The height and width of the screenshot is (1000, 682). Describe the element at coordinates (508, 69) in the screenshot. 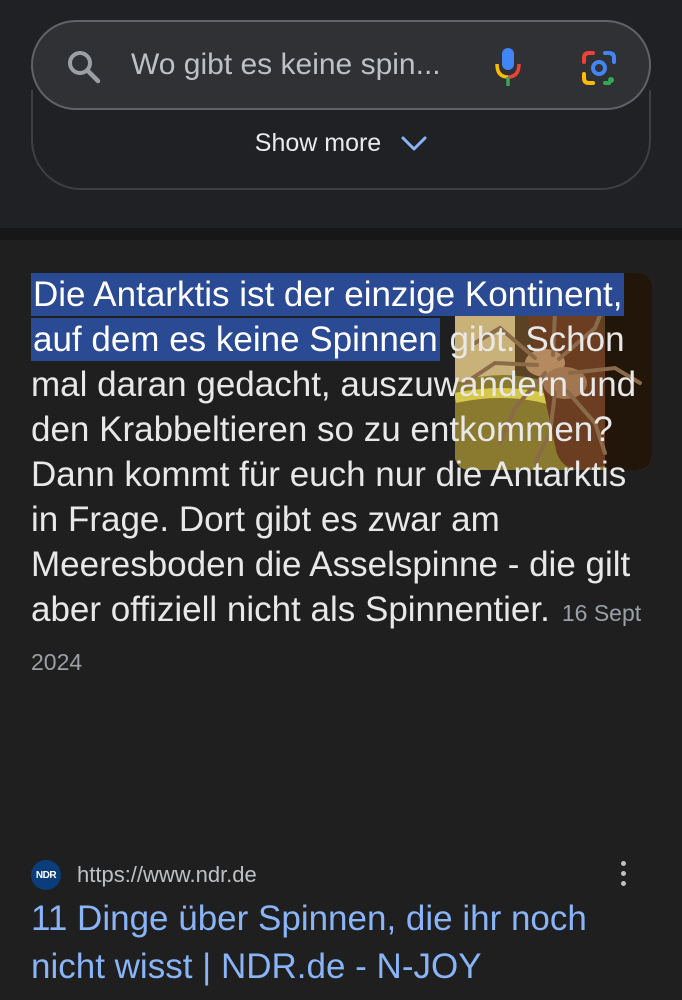

I see `mic-icon` at that location.